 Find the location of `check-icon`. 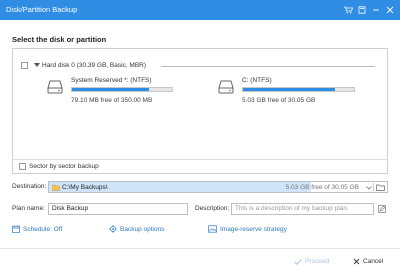

check-icon is located at coordinates (298, 261).